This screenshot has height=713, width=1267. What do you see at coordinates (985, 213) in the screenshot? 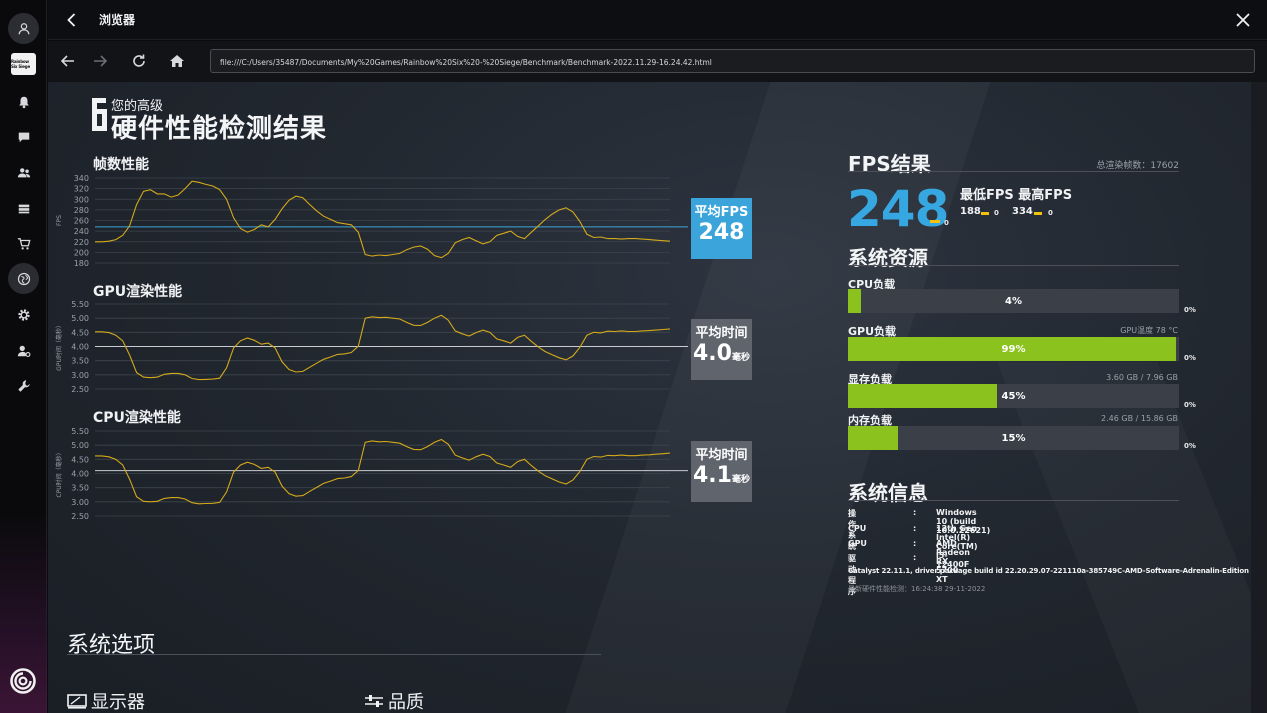
I see `fps-min-marker` at bounding box center [985, 213].